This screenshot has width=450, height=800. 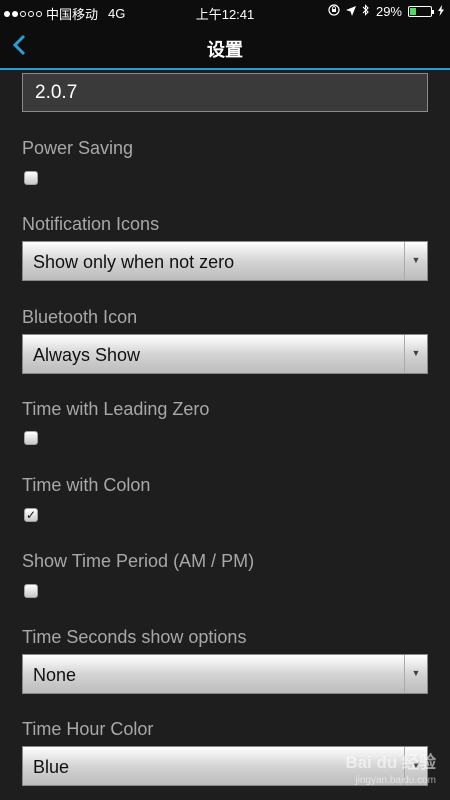 What do you see at coordinates (441, 11) in the screenshot?
I see `charging-icon` at bounding box center [441, 11].